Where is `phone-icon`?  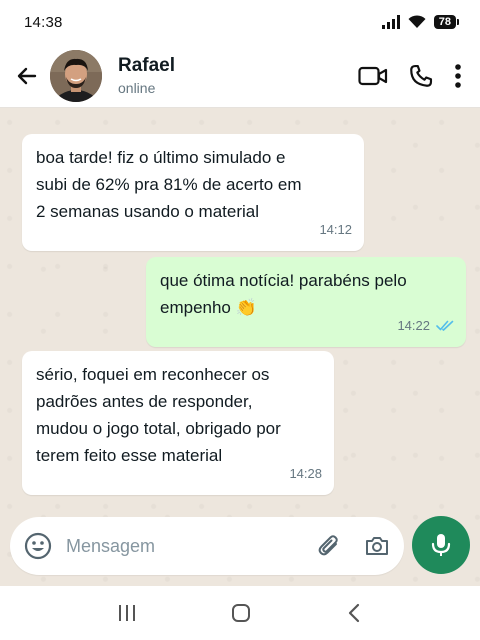 phone-icon is located at coordinates (421, 75).